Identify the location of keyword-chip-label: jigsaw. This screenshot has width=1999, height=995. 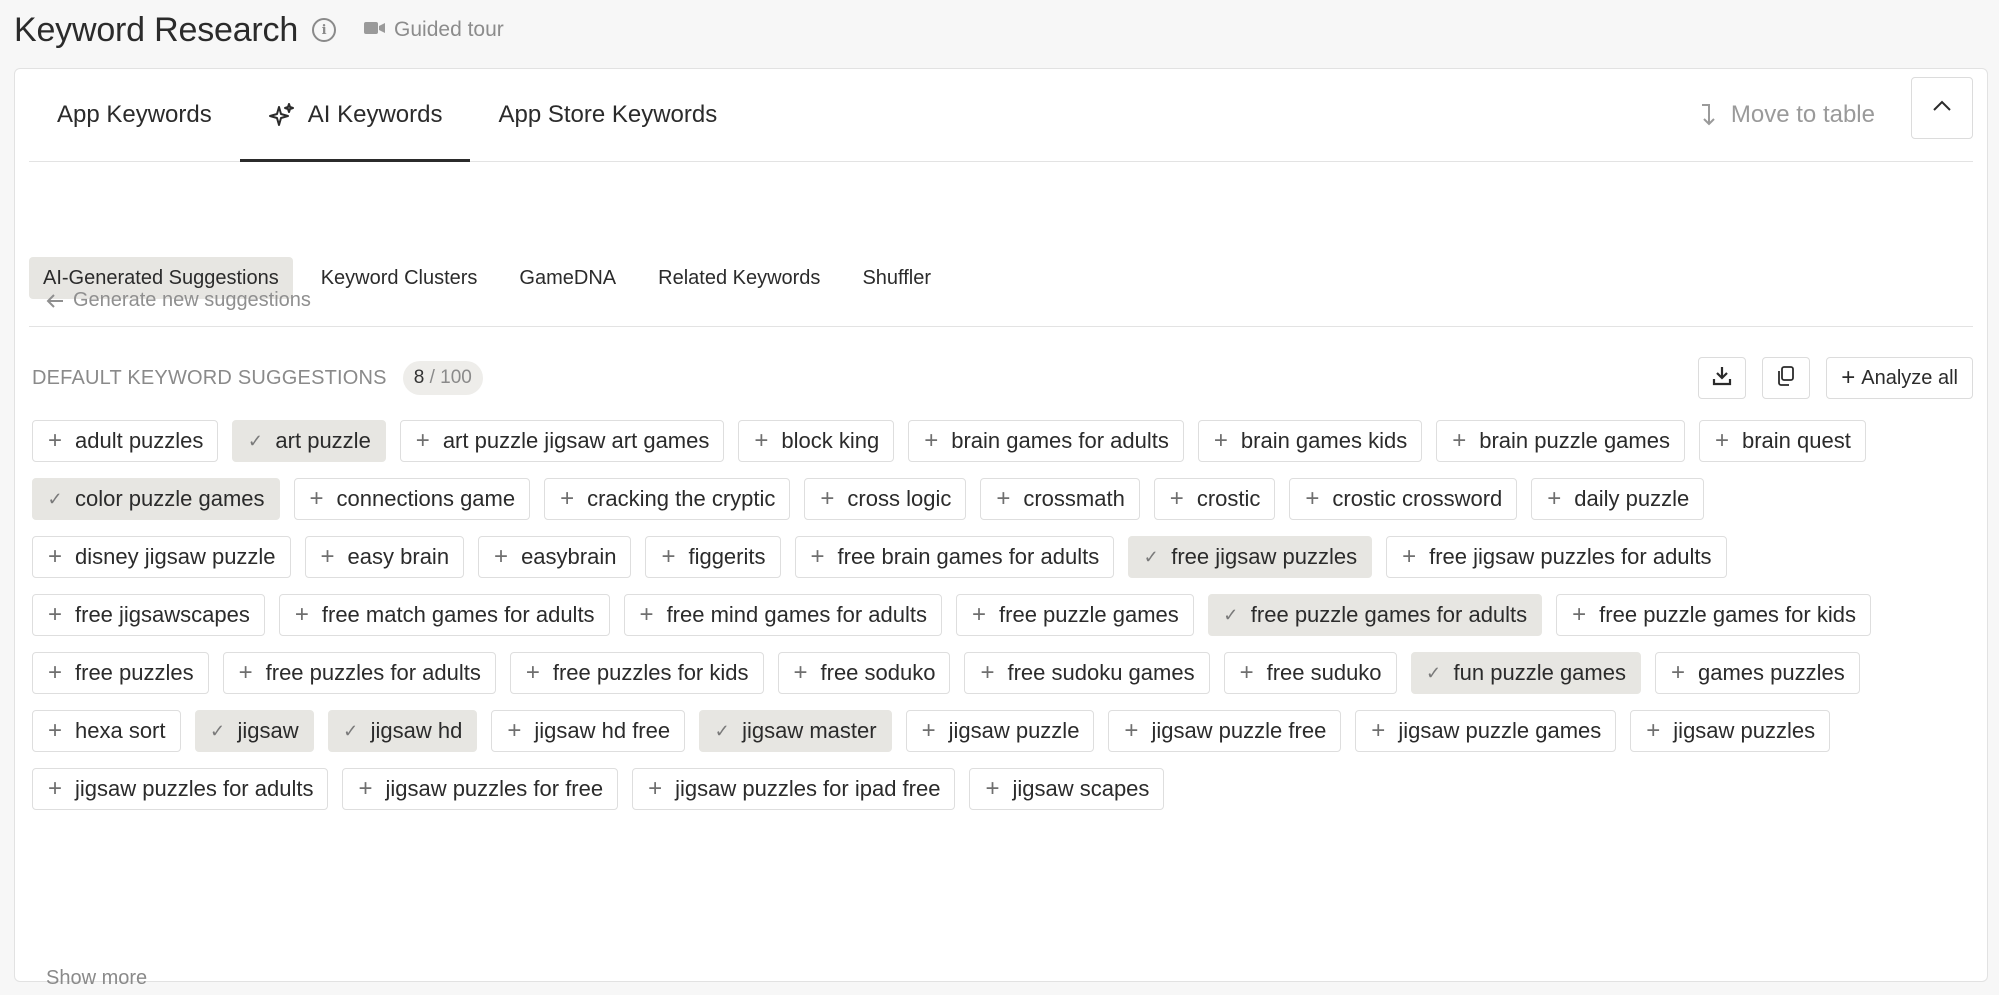
(268, 730).